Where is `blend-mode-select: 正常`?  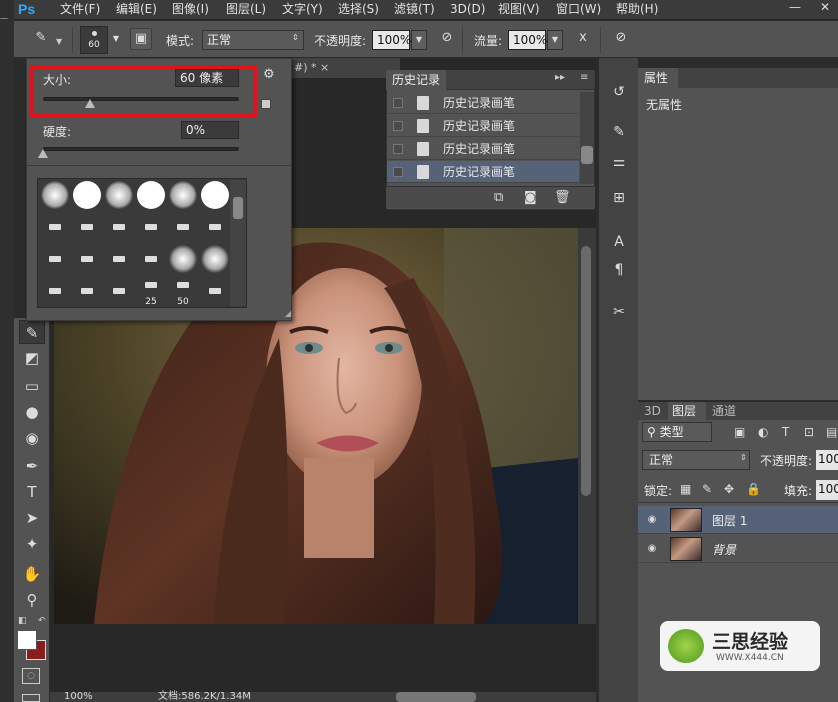 blend-mode-select: 正常 is located at coordinates (696, 460).